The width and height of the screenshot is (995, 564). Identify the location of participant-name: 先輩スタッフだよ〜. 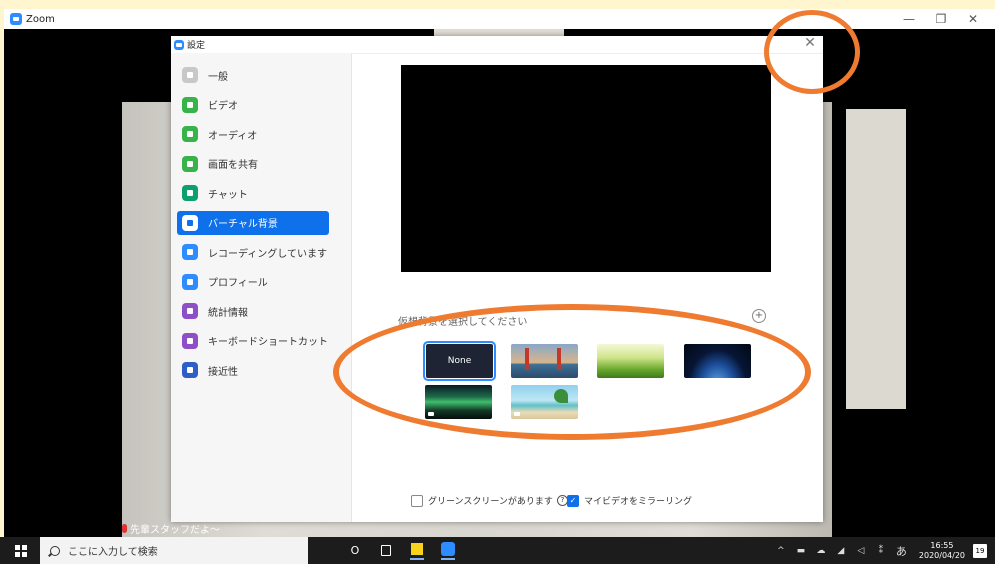
(175, 530).